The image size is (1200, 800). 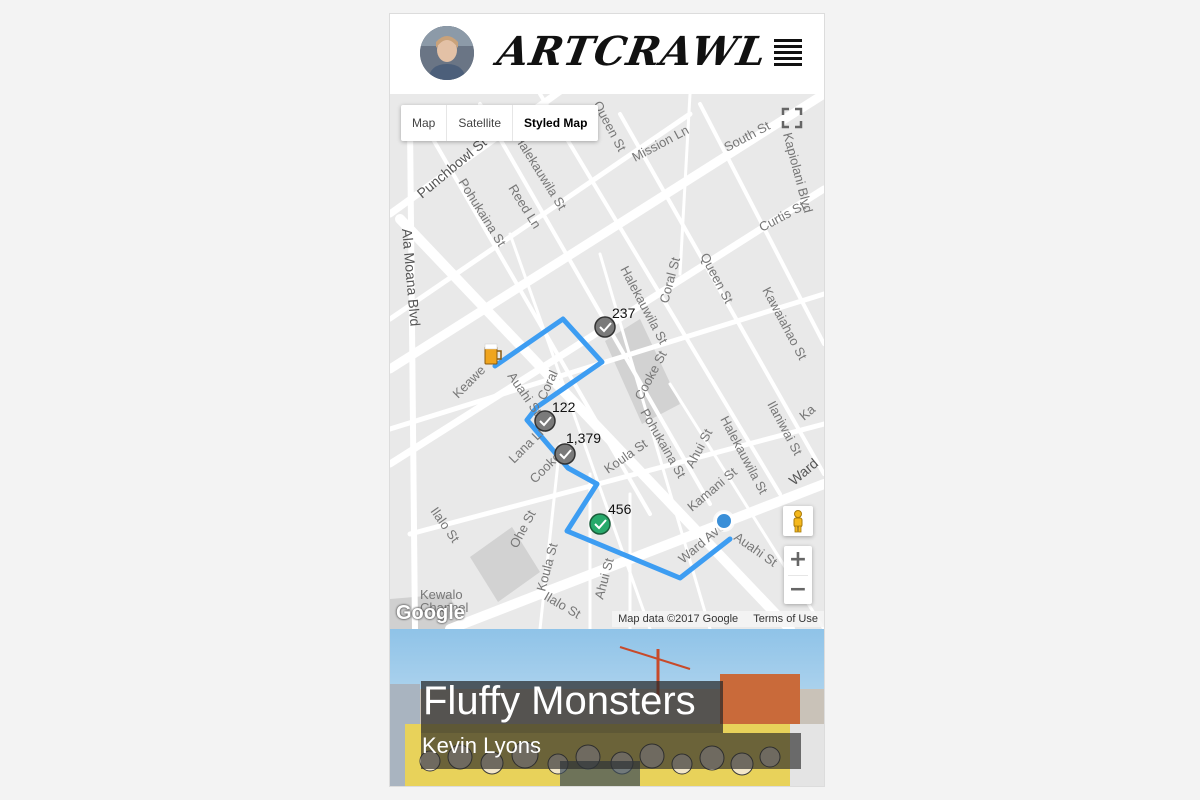 I want to click on artwork-title: Fluffy Monsters, so click(x=559, y=701).